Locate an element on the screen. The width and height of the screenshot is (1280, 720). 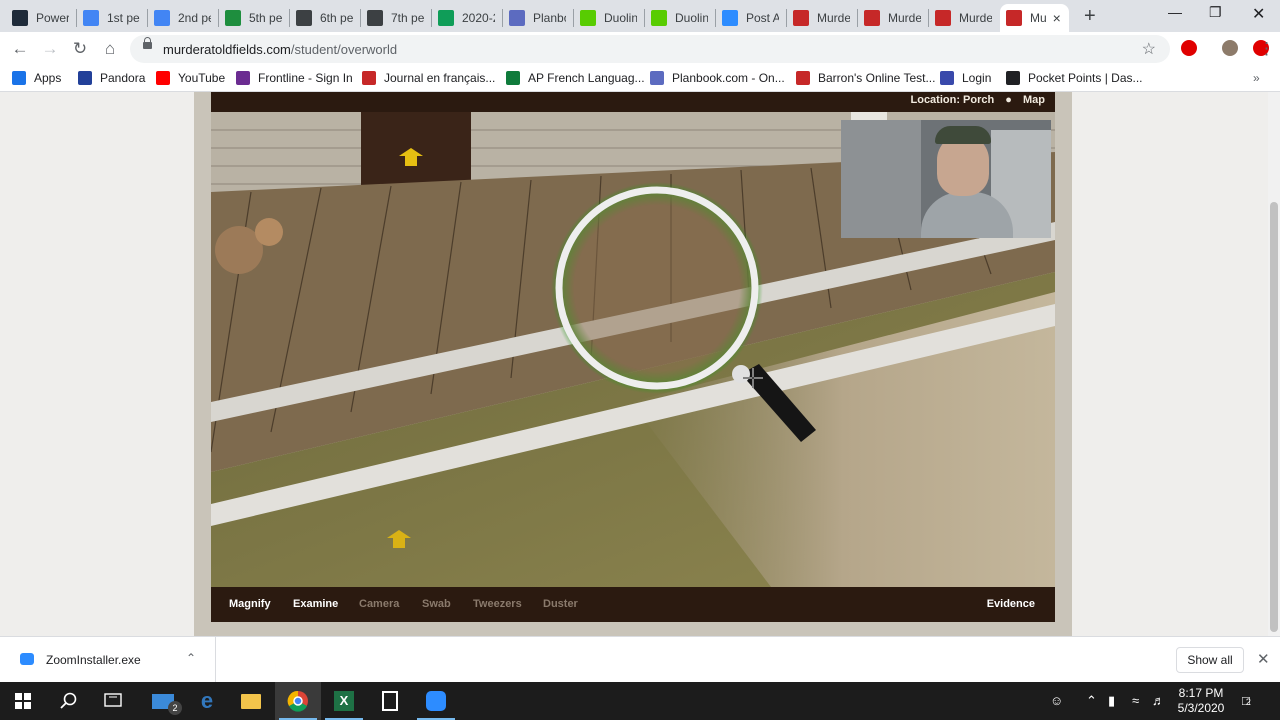
tab-11: Post A is located at coordinates (750, 18).